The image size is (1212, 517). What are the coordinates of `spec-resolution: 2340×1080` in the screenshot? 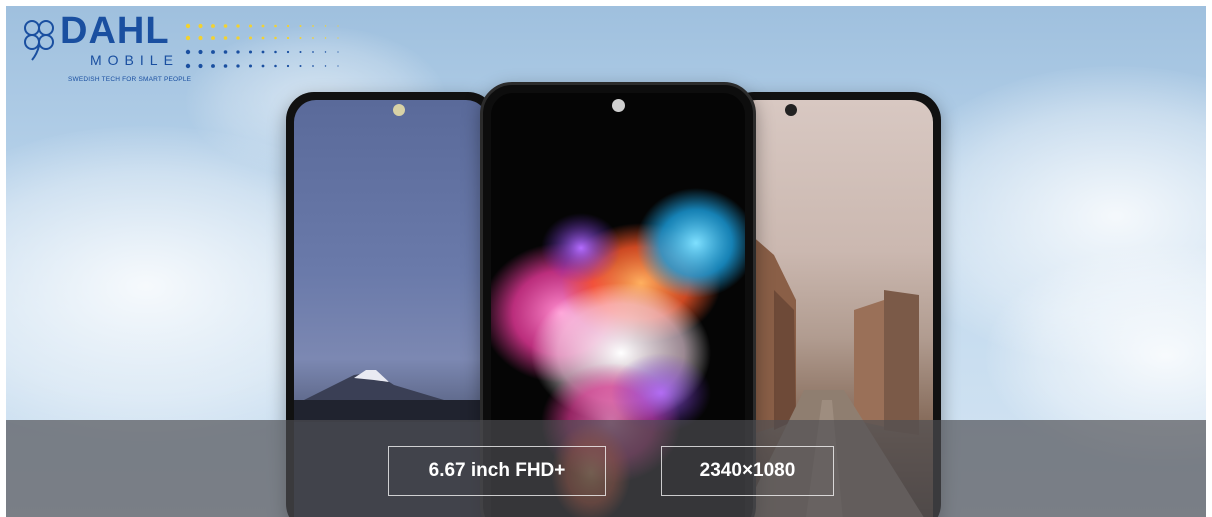 It's located at (747, 471).